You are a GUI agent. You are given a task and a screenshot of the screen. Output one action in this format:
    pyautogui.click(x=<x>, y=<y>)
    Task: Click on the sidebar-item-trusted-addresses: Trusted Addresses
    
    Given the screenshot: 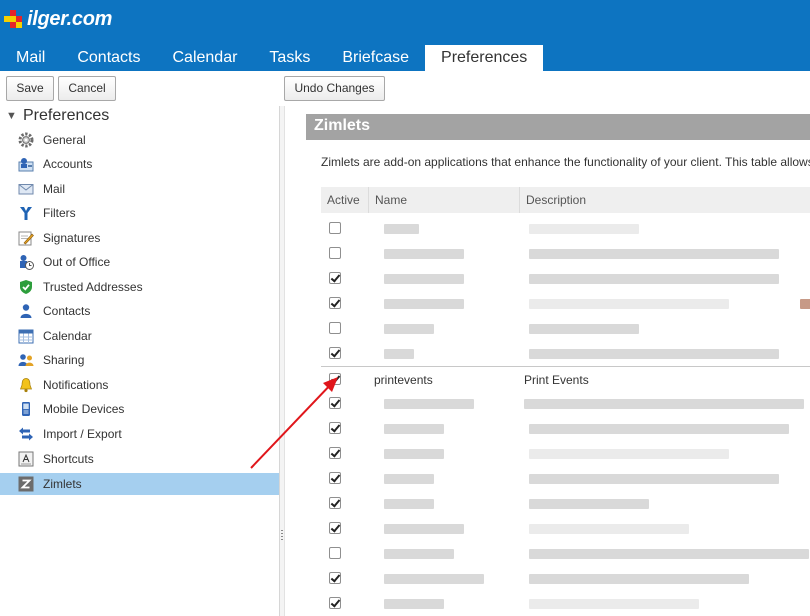 What is the action you would take?
    pyautogui.click(x=139, y=287)
    